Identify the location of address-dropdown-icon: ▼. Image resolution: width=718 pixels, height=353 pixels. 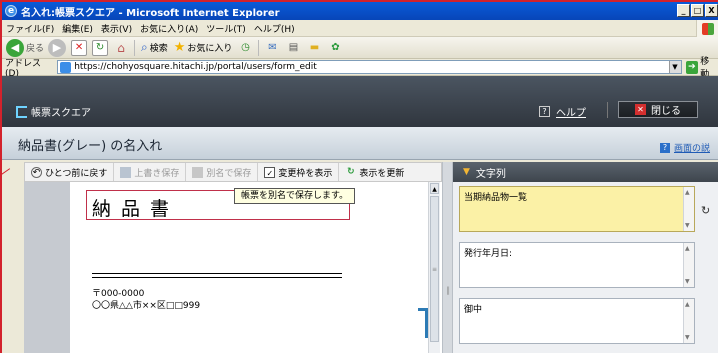
(674, 67).